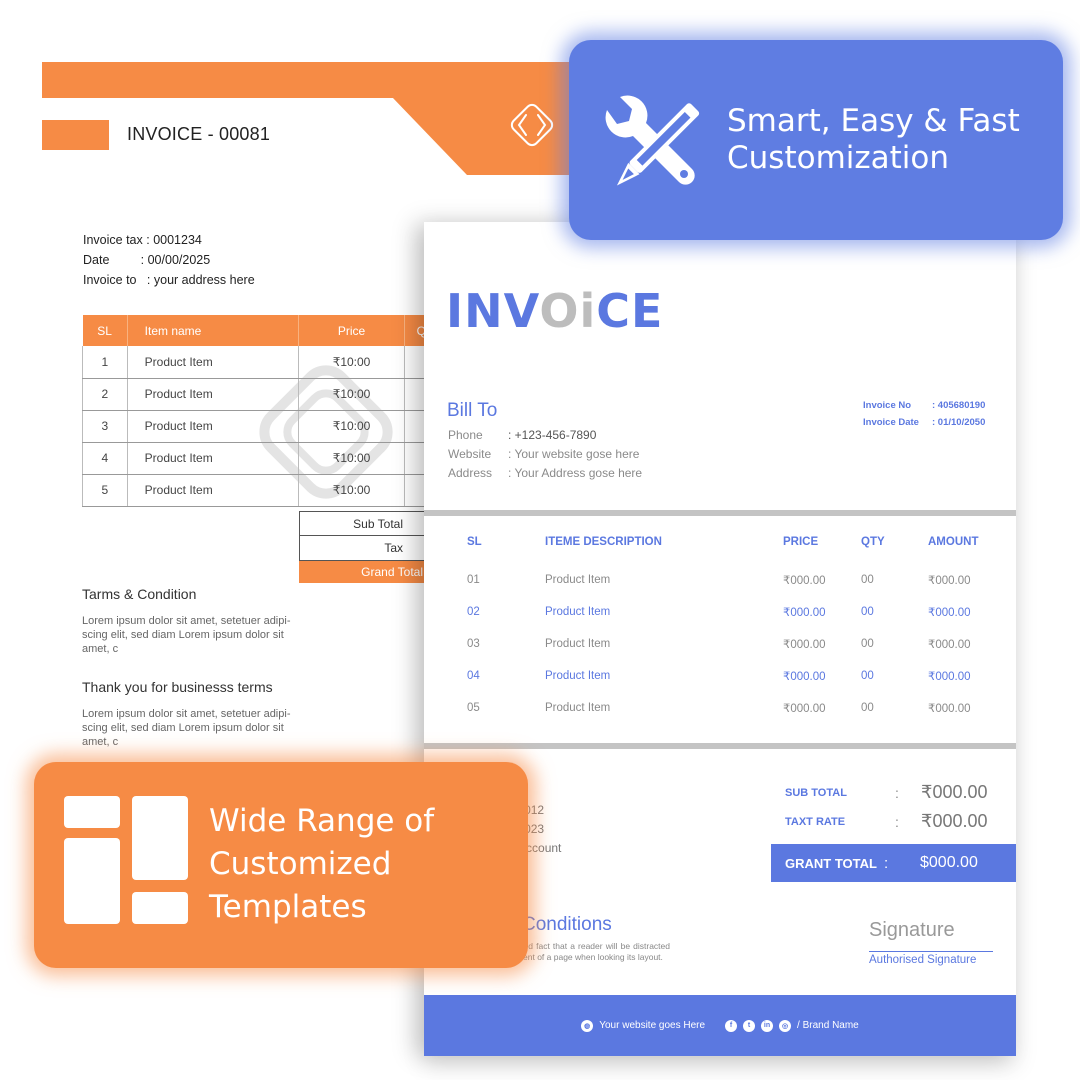  What do you see at coordinates (473, 644) in the screenshot?
I see `cell-sl: 03` at bounding box center [473, 644].